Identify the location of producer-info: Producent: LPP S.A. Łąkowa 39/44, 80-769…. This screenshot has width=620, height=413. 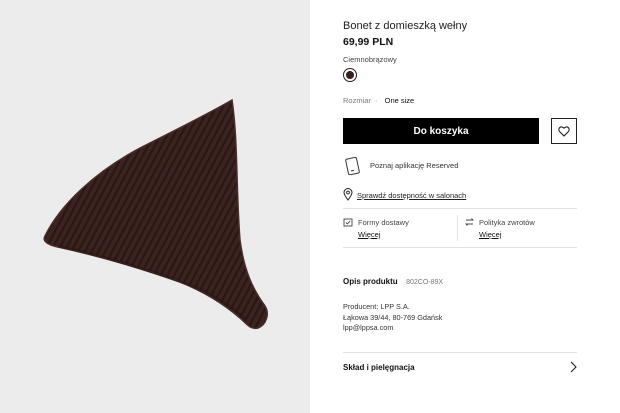
(392, 318).